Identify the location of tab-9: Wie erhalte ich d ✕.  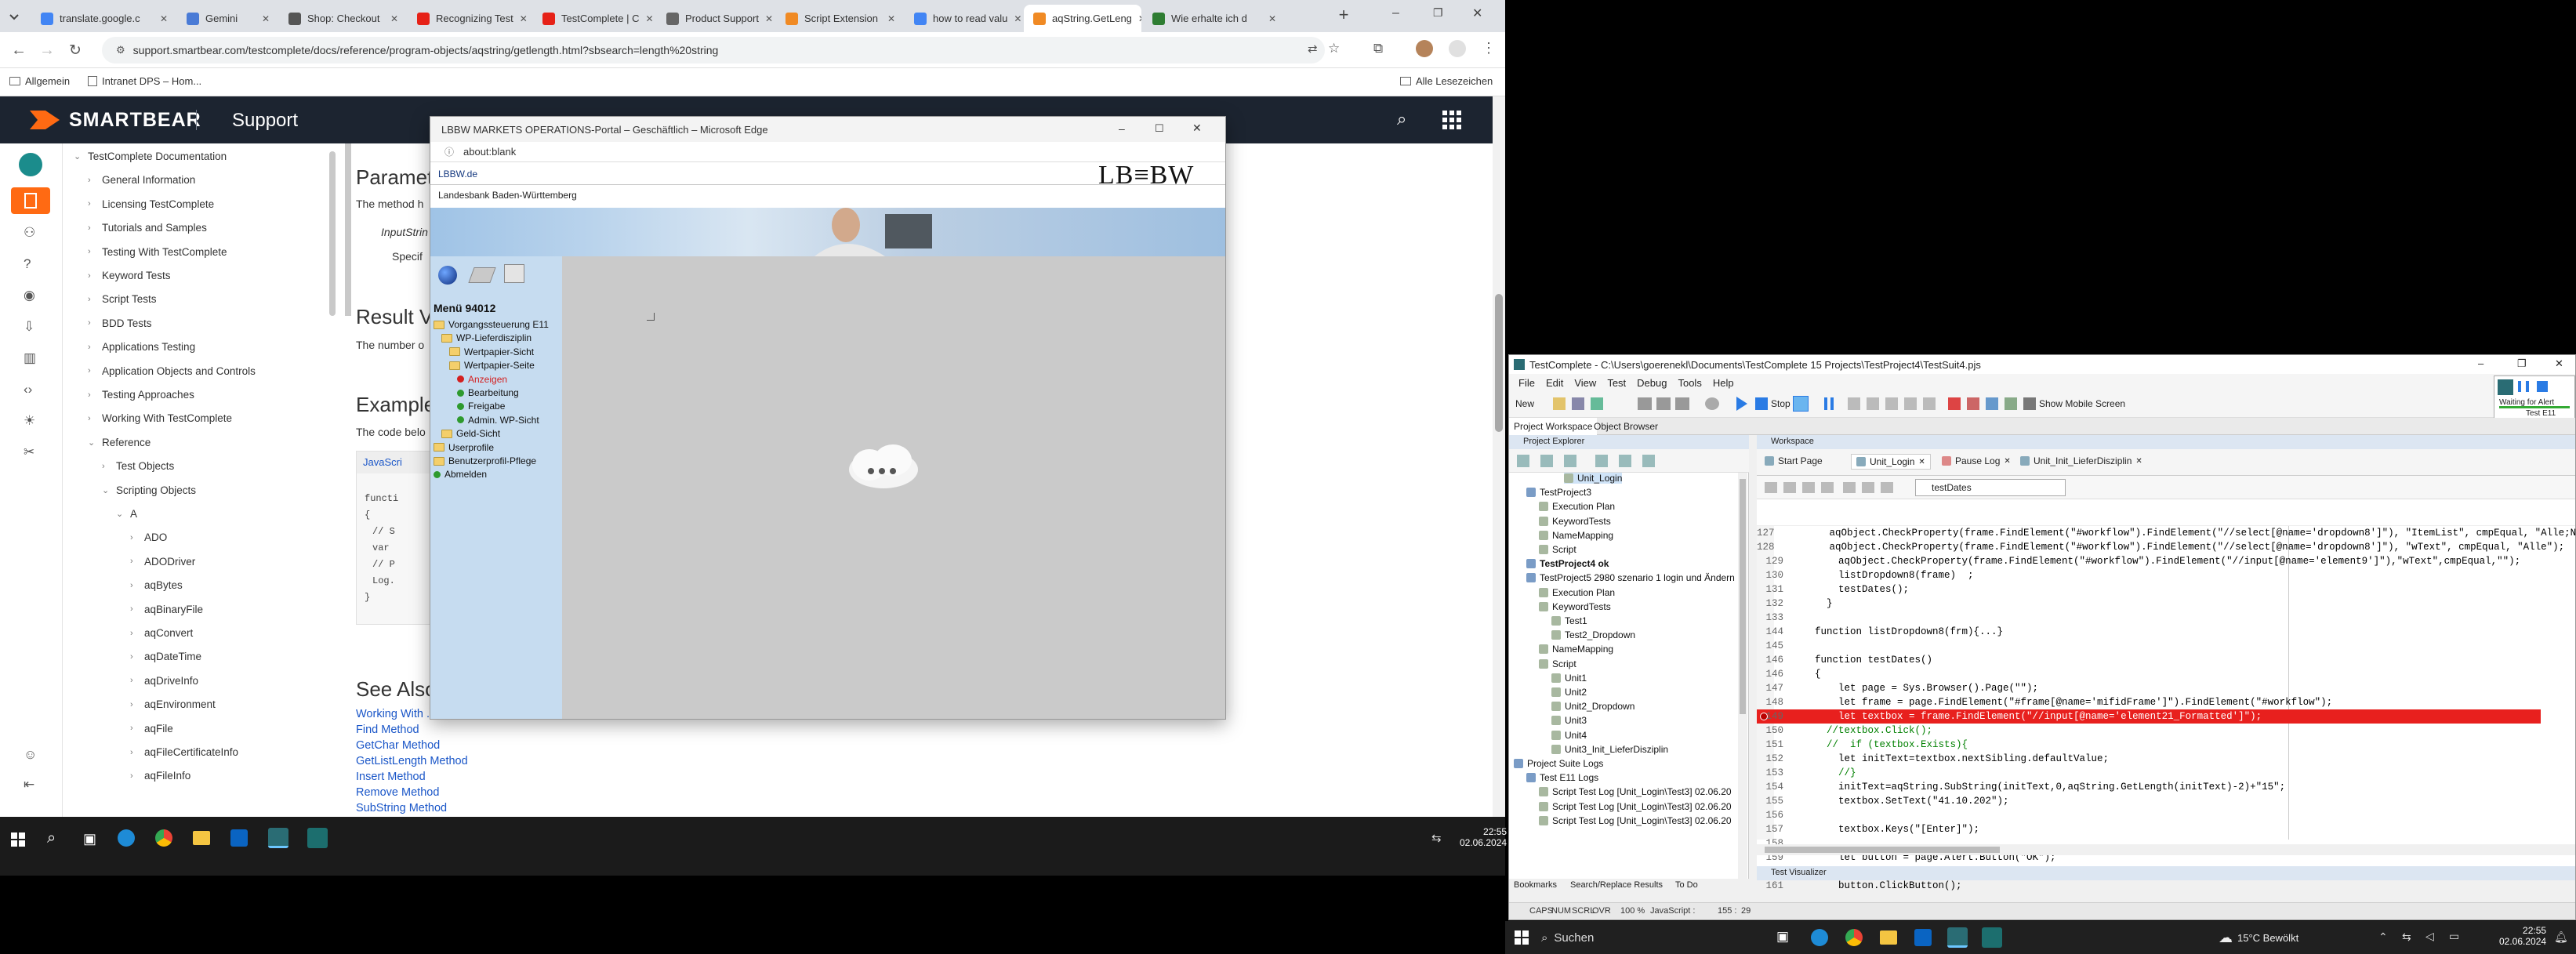
(1214, 18).